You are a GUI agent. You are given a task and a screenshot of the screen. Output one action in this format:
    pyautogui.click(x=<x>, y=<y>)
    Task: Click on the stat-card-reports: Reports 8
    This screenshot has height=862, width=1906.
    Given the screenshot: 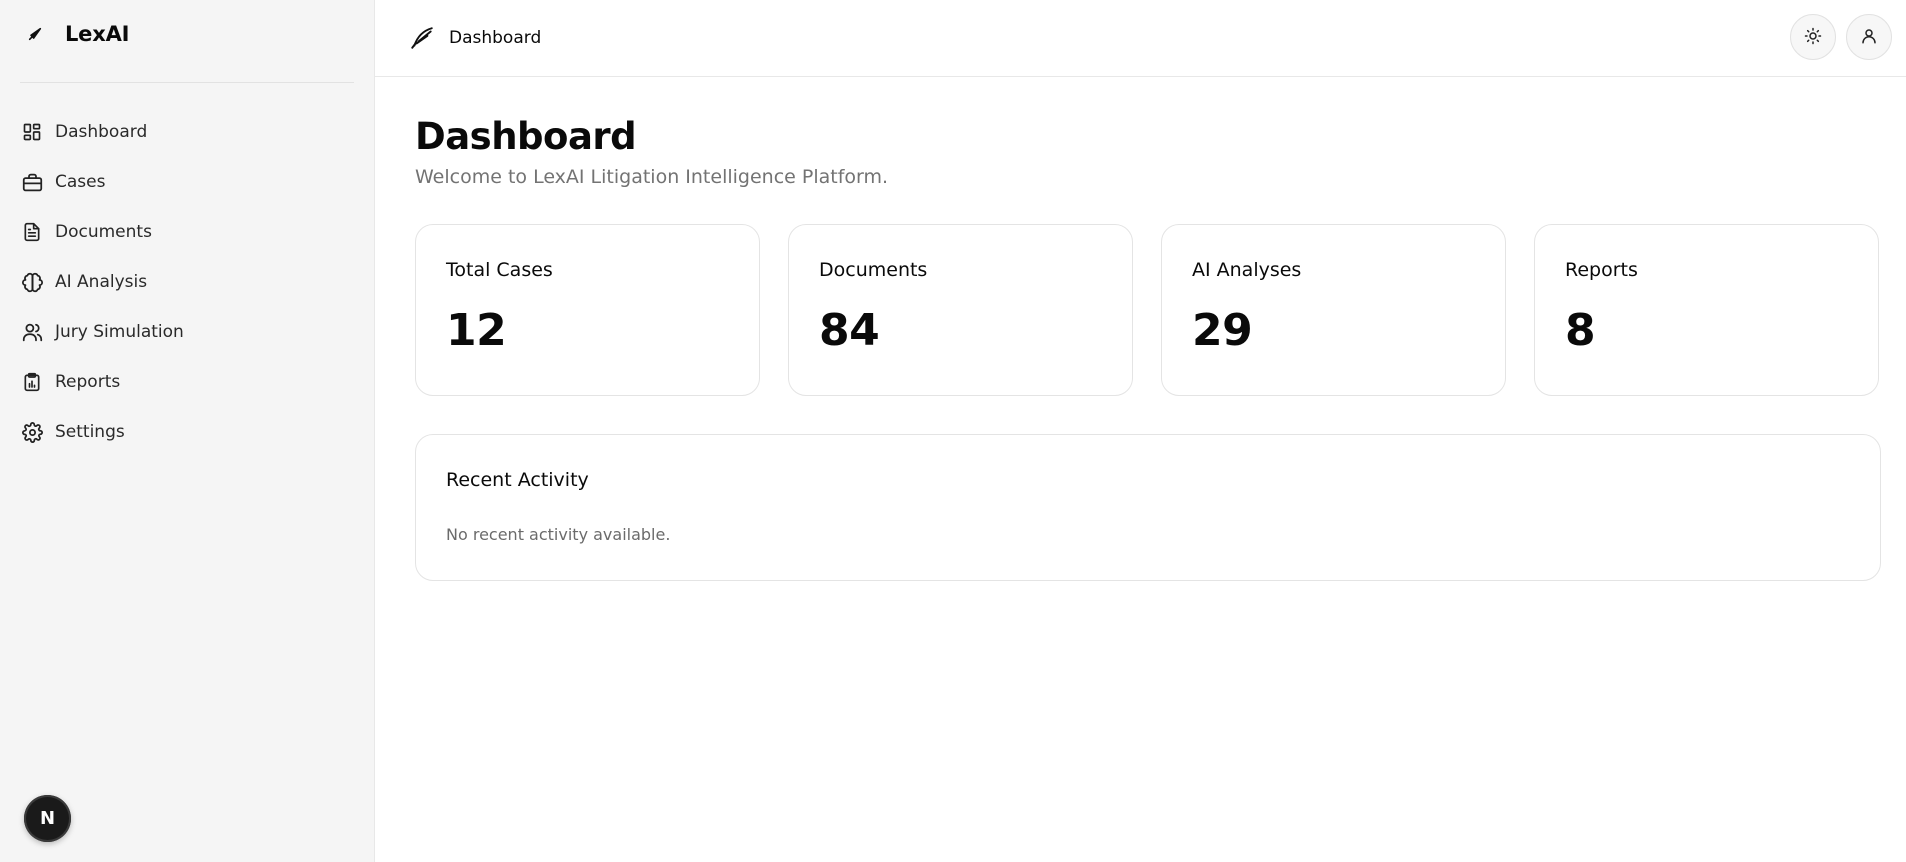 What is the action you would take?
    pyautogui.click(x=1706, y=309)
    